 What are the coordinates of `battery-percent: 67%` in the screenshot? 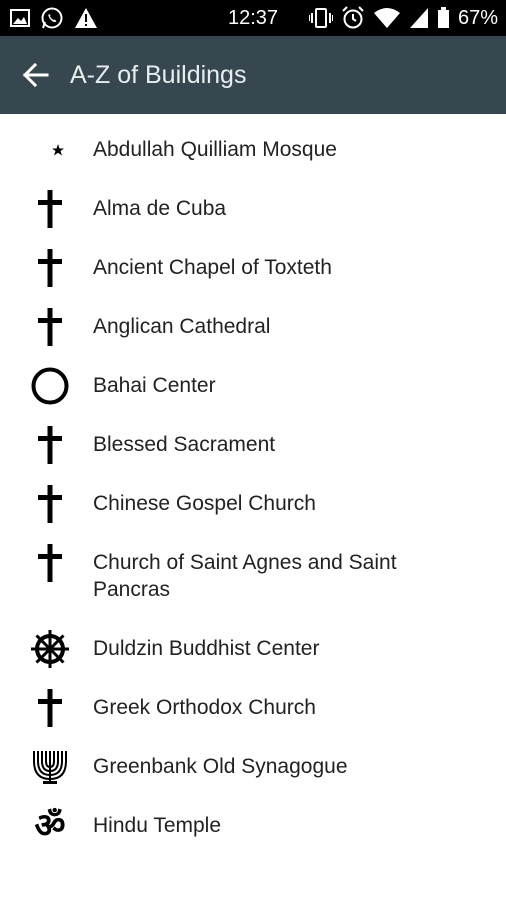 It's located at (477, 17).